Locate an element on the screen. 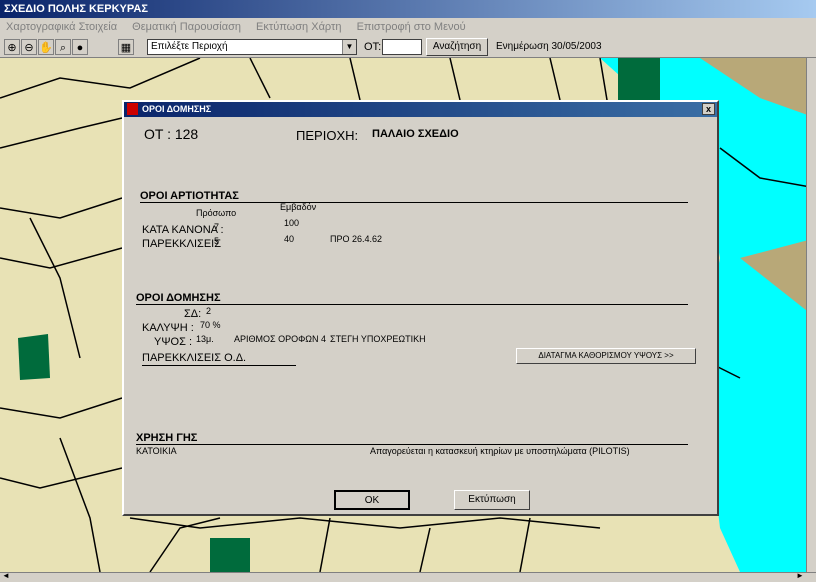  dialog-title: ΟΡΟΙ ΔΟΜΗΣΗΣ is located at coordinates (177, 109).